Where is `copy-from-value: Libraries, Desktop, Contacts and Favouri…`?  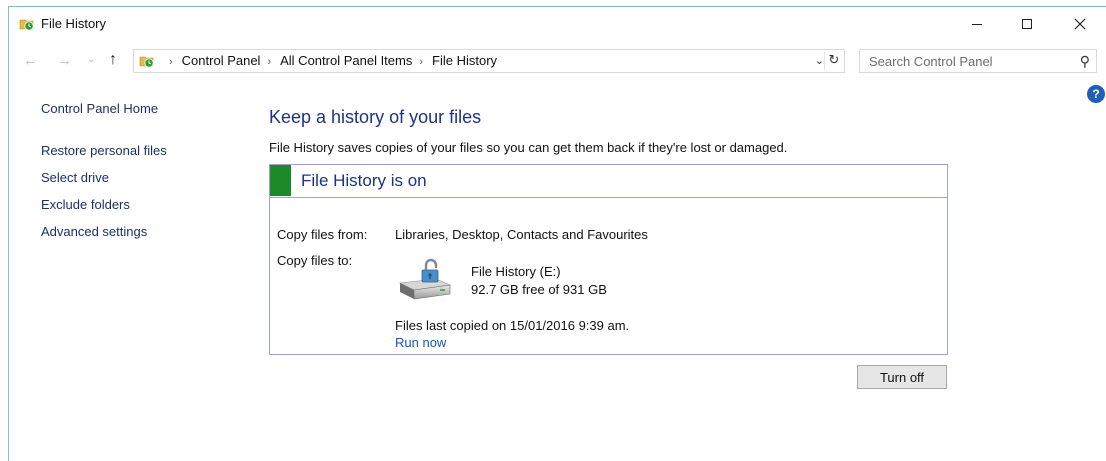
copy-from-value: Libraries, Desktop, Contacts and Favouri… is located at coordinates (521, 234).